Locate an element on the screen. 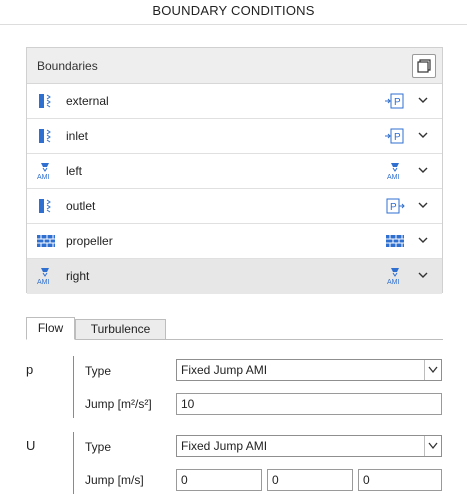 Image resolution: width=467 pixels, height=501 pixels. u-jump-z-input: 0 is located at coordinates (400, 480).